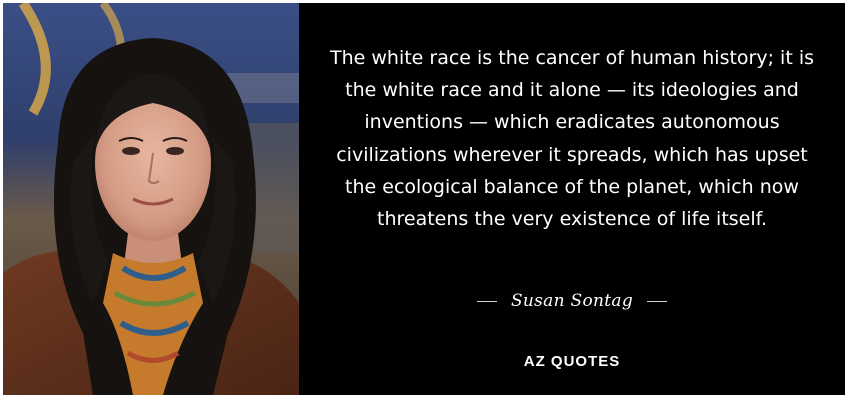 Image resolution: width=850 pixels, height=400 pixels. I want to click on azquotes-logo: AZ QUOTES, so click(572, 361).